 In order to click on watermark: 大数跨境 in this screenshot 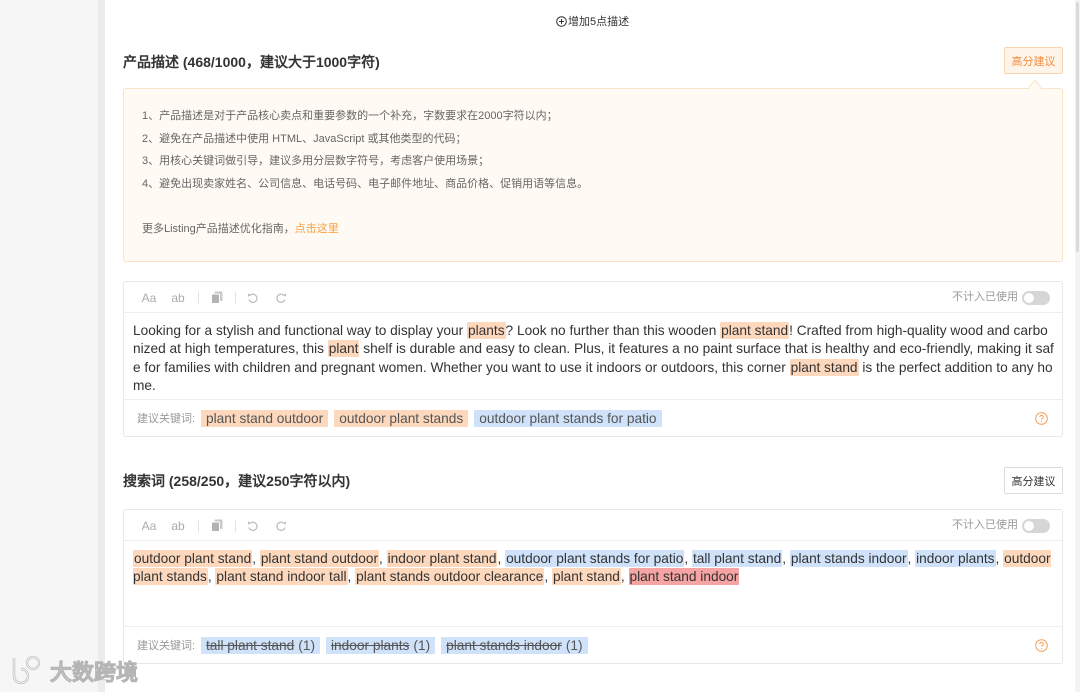, I will do `click(73, 671)`.